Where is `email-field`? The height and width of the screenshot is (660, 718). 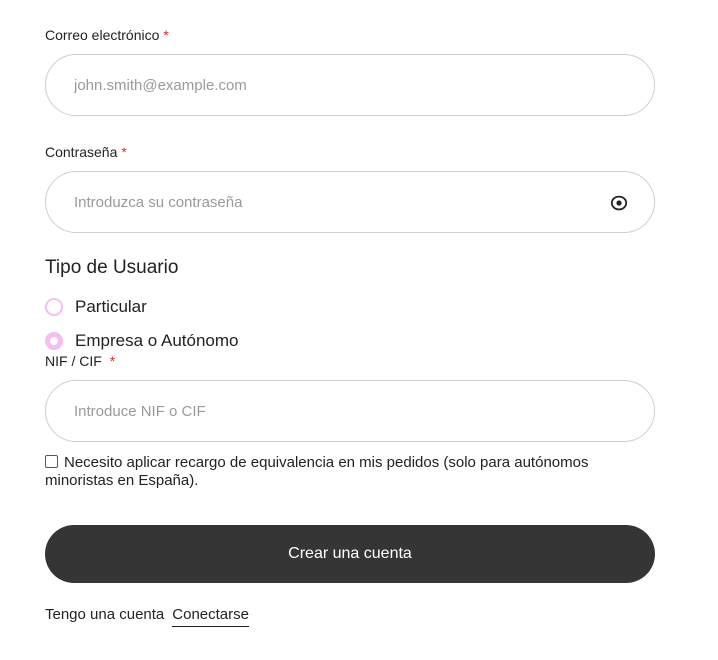
email-field is located at coordinates (334, 85).